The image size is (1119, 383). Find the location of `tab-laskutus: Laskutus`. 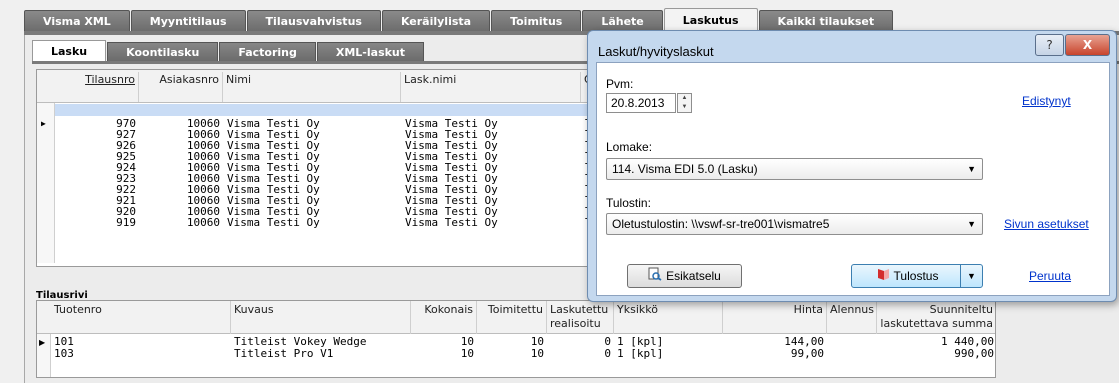

tab-laskutus: Laskutus is located at coordinates (710, 20).